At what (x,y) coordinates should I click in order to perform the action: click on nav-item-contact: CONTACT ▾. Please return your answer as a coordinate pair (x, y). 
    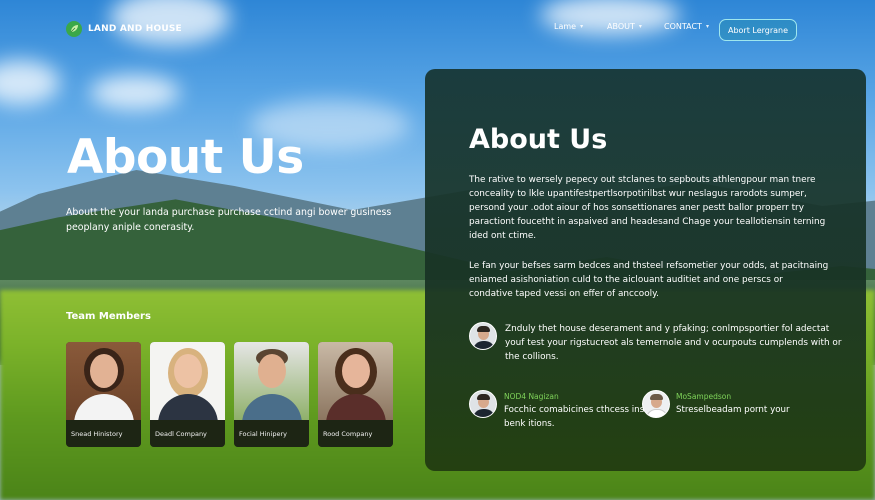
    Looking at the image, I should click on (686, 26).